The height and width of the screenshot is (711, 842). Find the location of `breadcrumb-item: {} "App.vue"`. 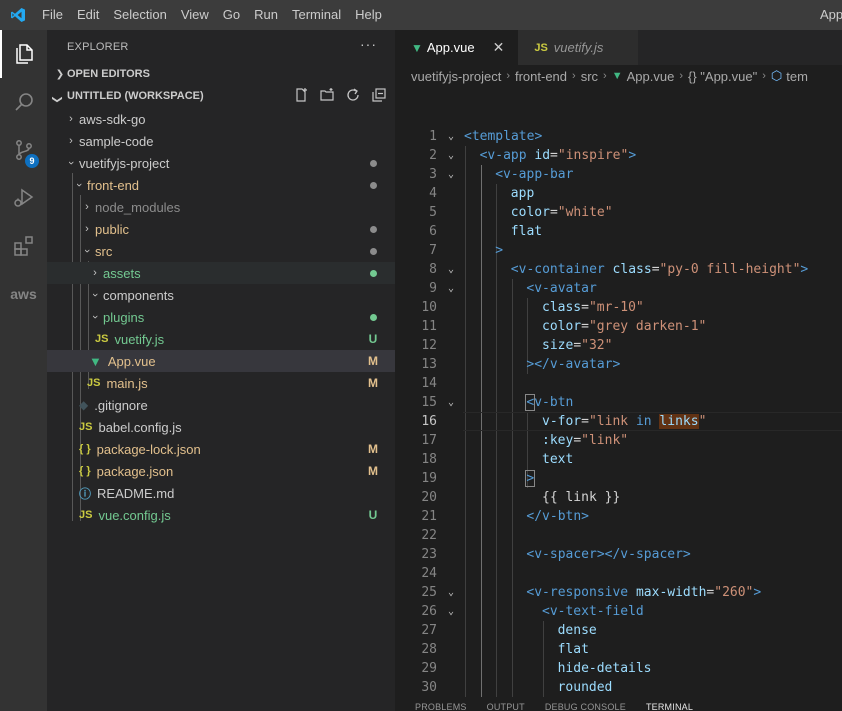

breadcrumb-item: {} "App.vue" is located at coordinates (722, 76).